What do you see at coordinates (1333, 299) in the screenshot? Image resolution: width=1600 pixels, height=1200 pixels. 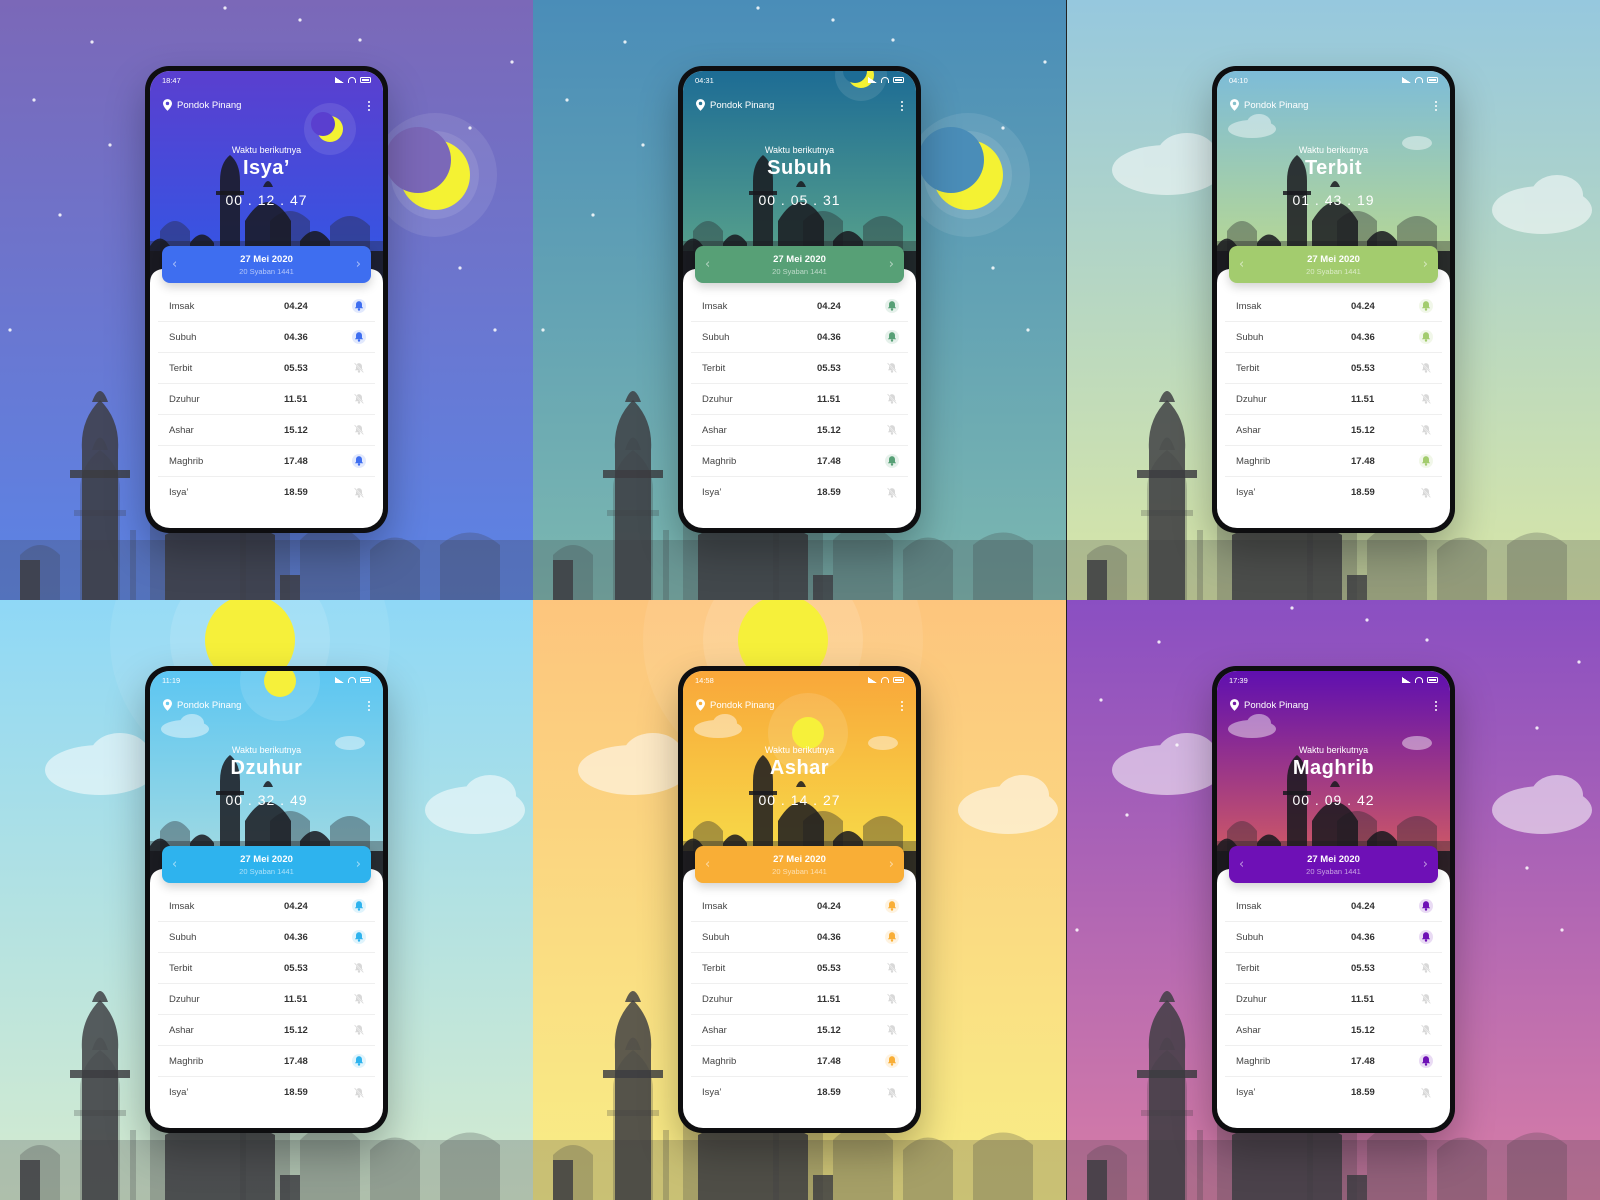 I see `app-screen: 04:10 Pondok Pinang Waktu berikutnya Ter` at bounding box center [1333, 299].